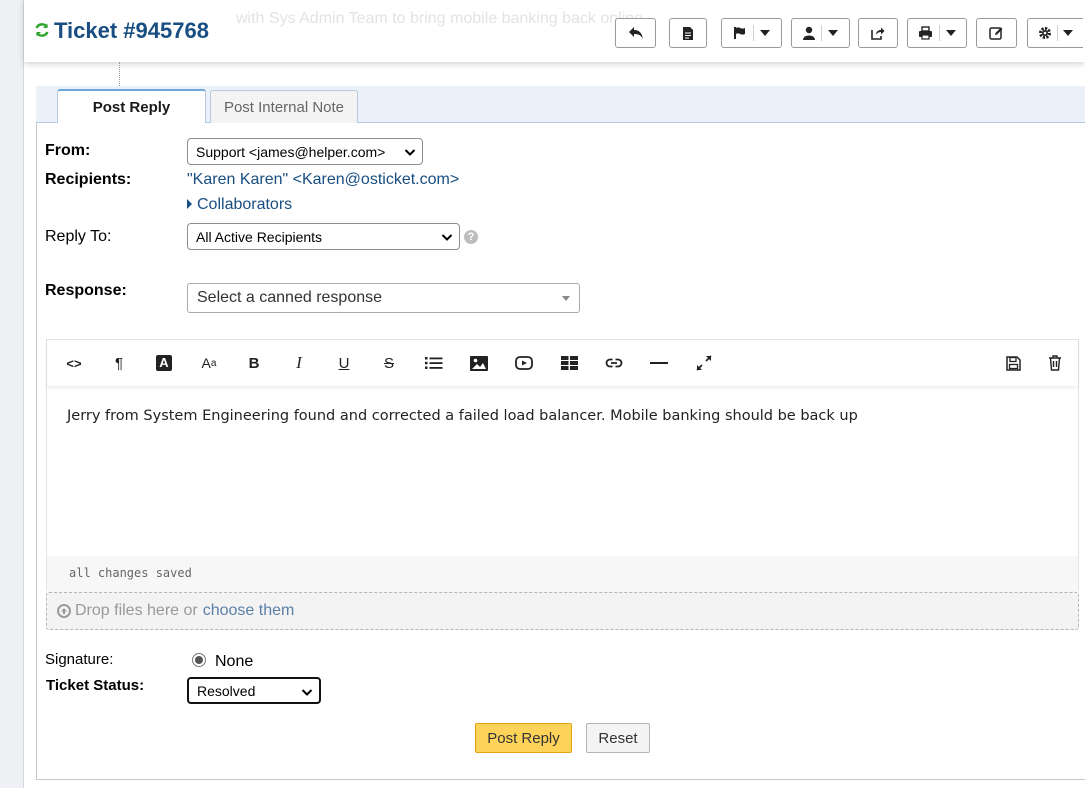 The height and width of the screenshot is (788, 1085). I want to click on bold-icon: B, so click(254, 363).